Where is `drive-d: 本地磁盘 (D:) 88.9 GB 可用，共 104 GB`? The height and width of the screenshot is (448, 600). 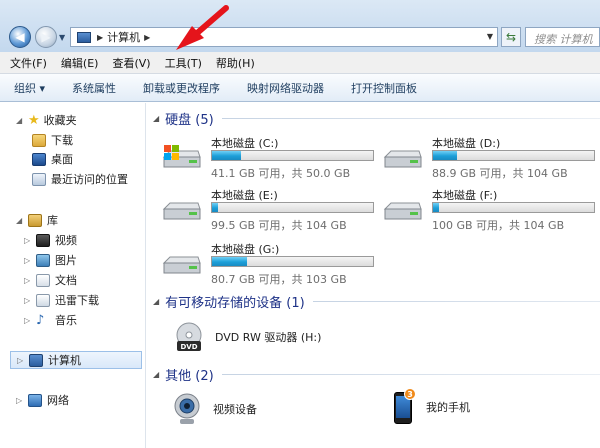 drive-d: 本地磁盘 (D:) 88.9 GB 可用，共 104 GB is located at coordinates (490, 159).